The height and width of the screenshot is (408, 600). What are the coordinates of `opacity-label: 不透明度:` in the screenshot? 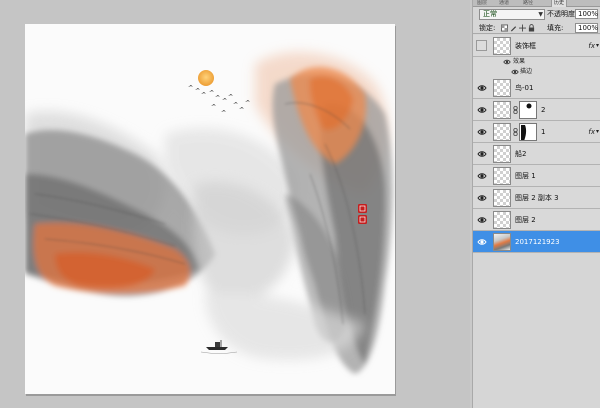 It's located at (562, 14).